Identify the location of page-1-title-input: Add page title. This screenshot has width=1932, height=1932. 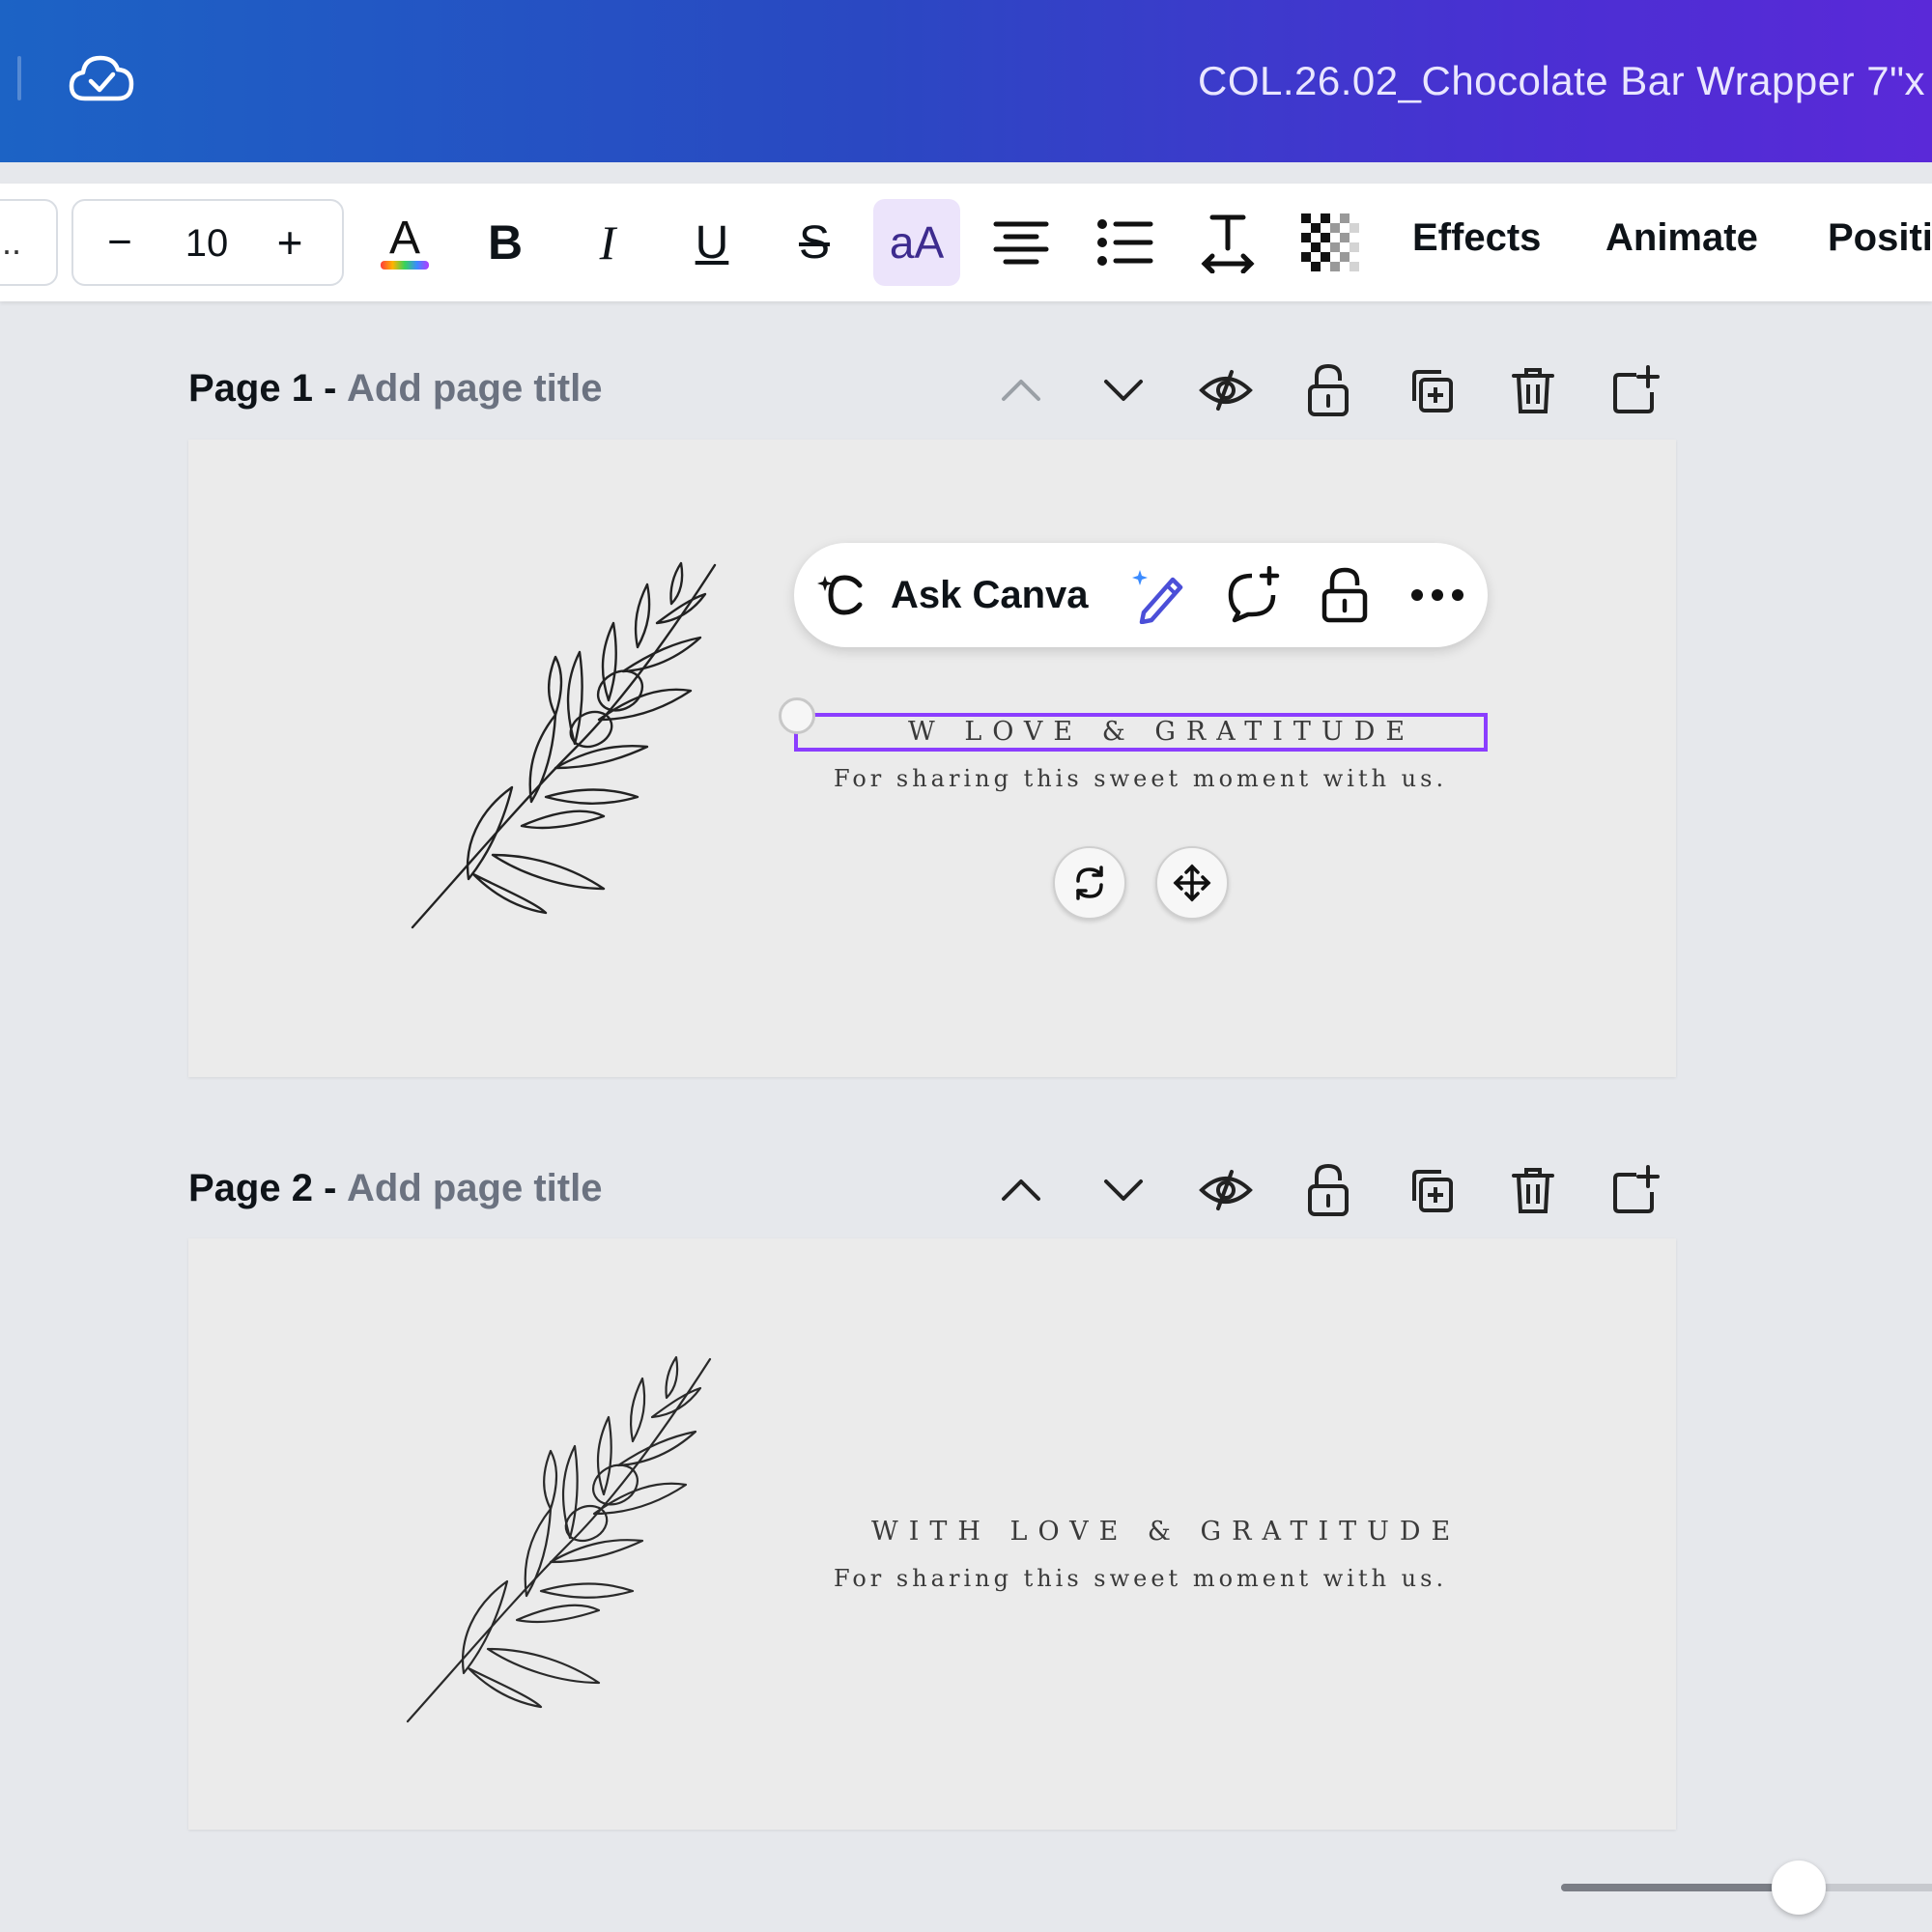
(474, 389).